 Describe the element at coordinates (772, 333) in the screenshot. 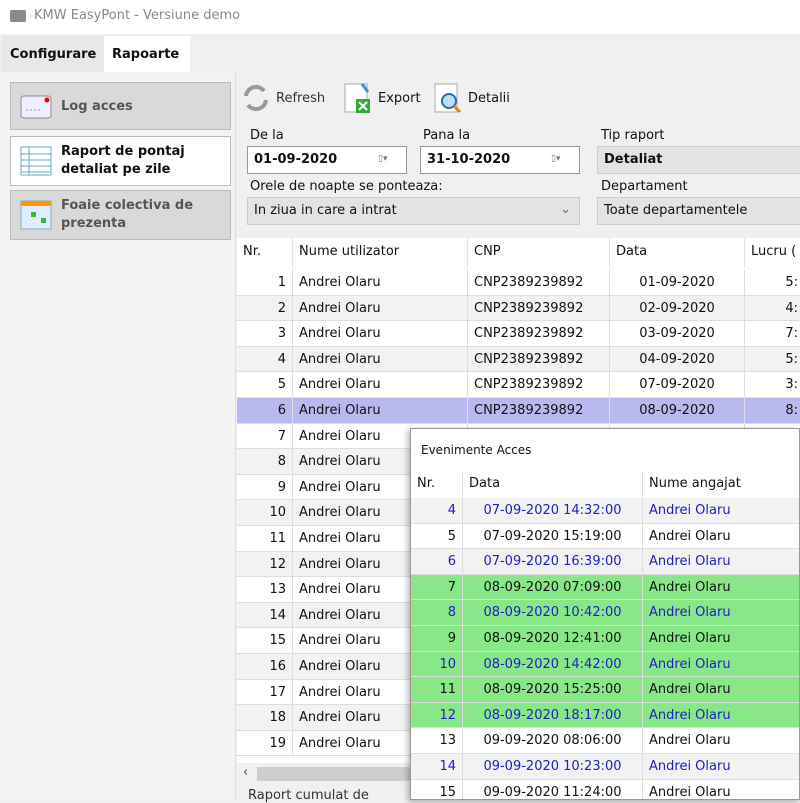

I see `grid-cell: 7:` at that location.